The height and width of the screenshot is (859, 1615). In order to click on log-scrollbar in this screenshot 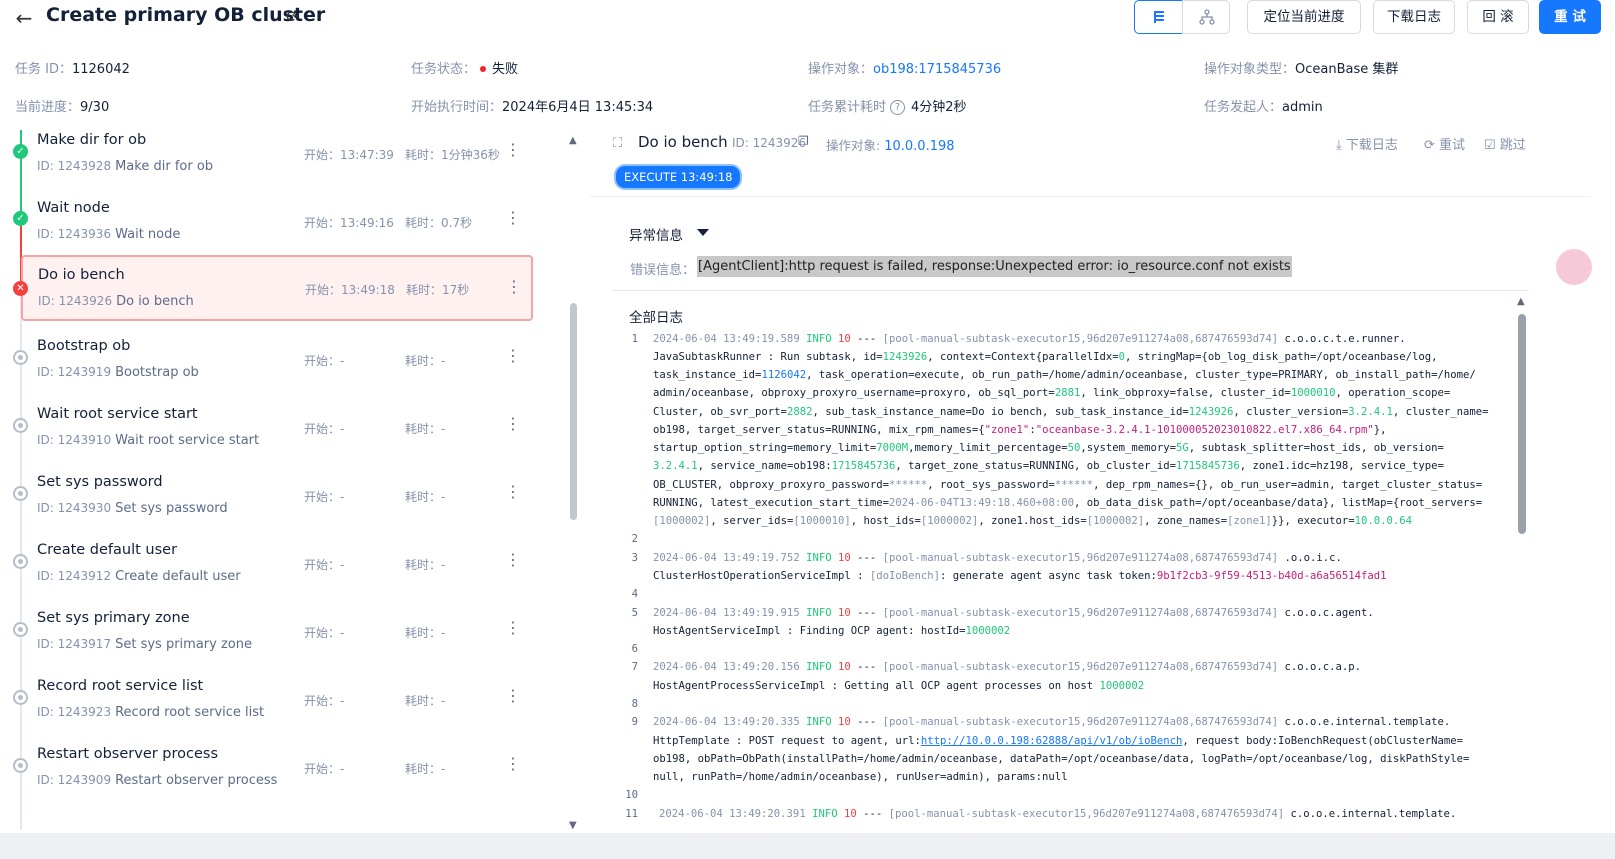, I will do `click(1522, 424)`.